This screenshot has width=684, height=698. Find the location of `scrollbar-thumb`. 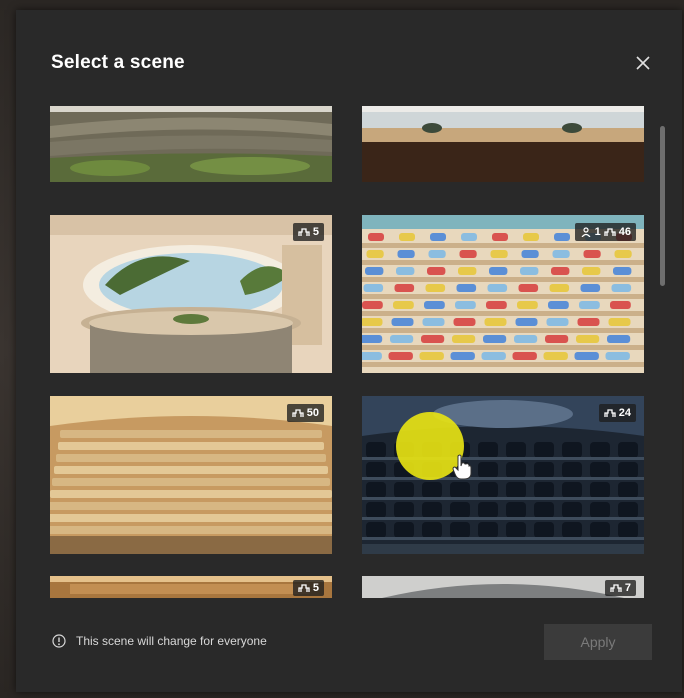

scrollbar-thumb is located at coordinates (662, 206).